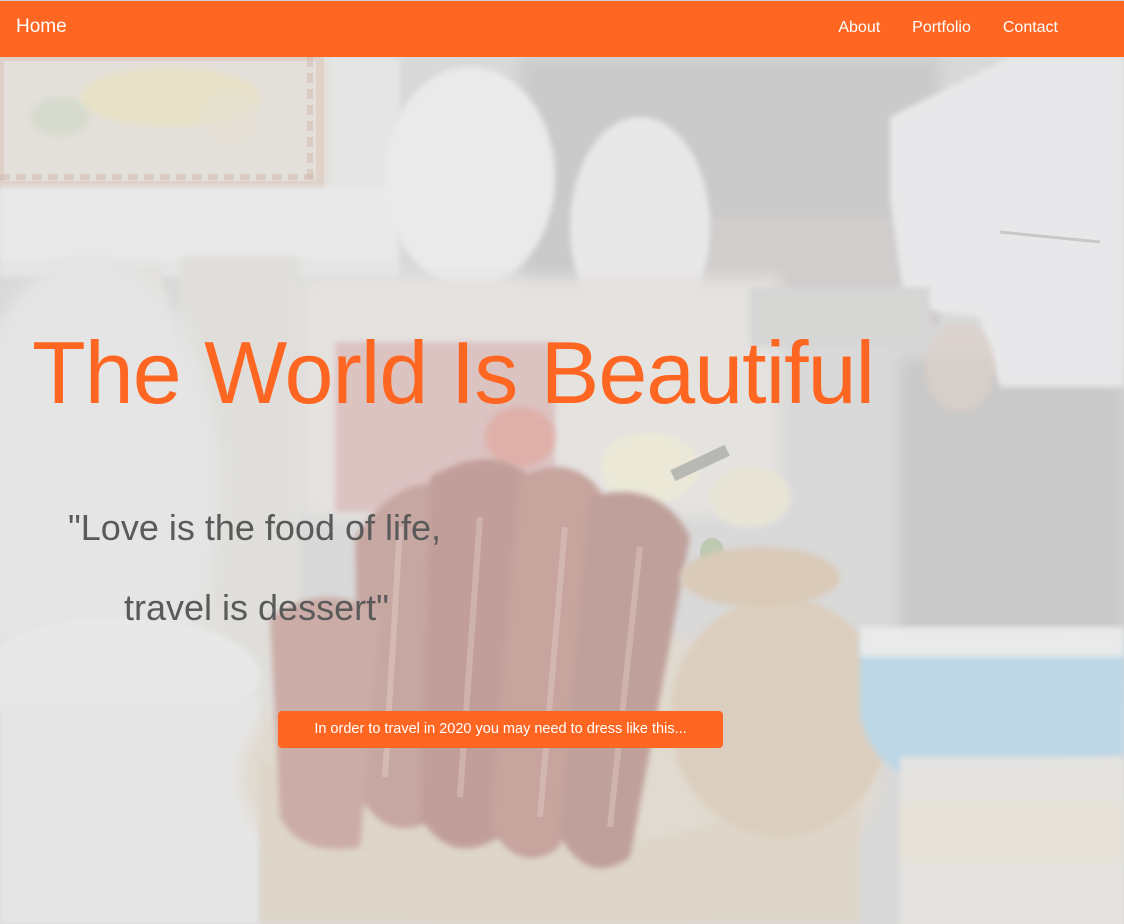 This screenshot has width=1124, height=924. Describe the element at coordinates (453, 372) in the screenshot. I see `hero-title: The World Is Beautiful` at that location.